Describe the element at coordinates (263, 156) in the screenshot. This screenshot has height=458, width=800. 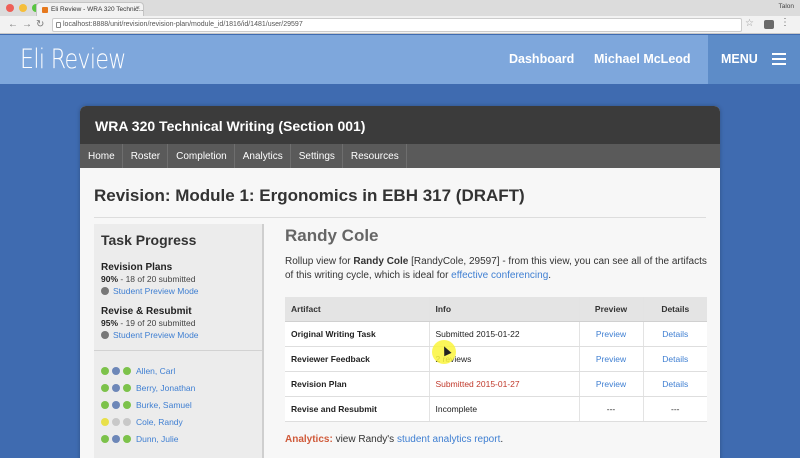
I see `nav-analytics: Analytics` at that location.